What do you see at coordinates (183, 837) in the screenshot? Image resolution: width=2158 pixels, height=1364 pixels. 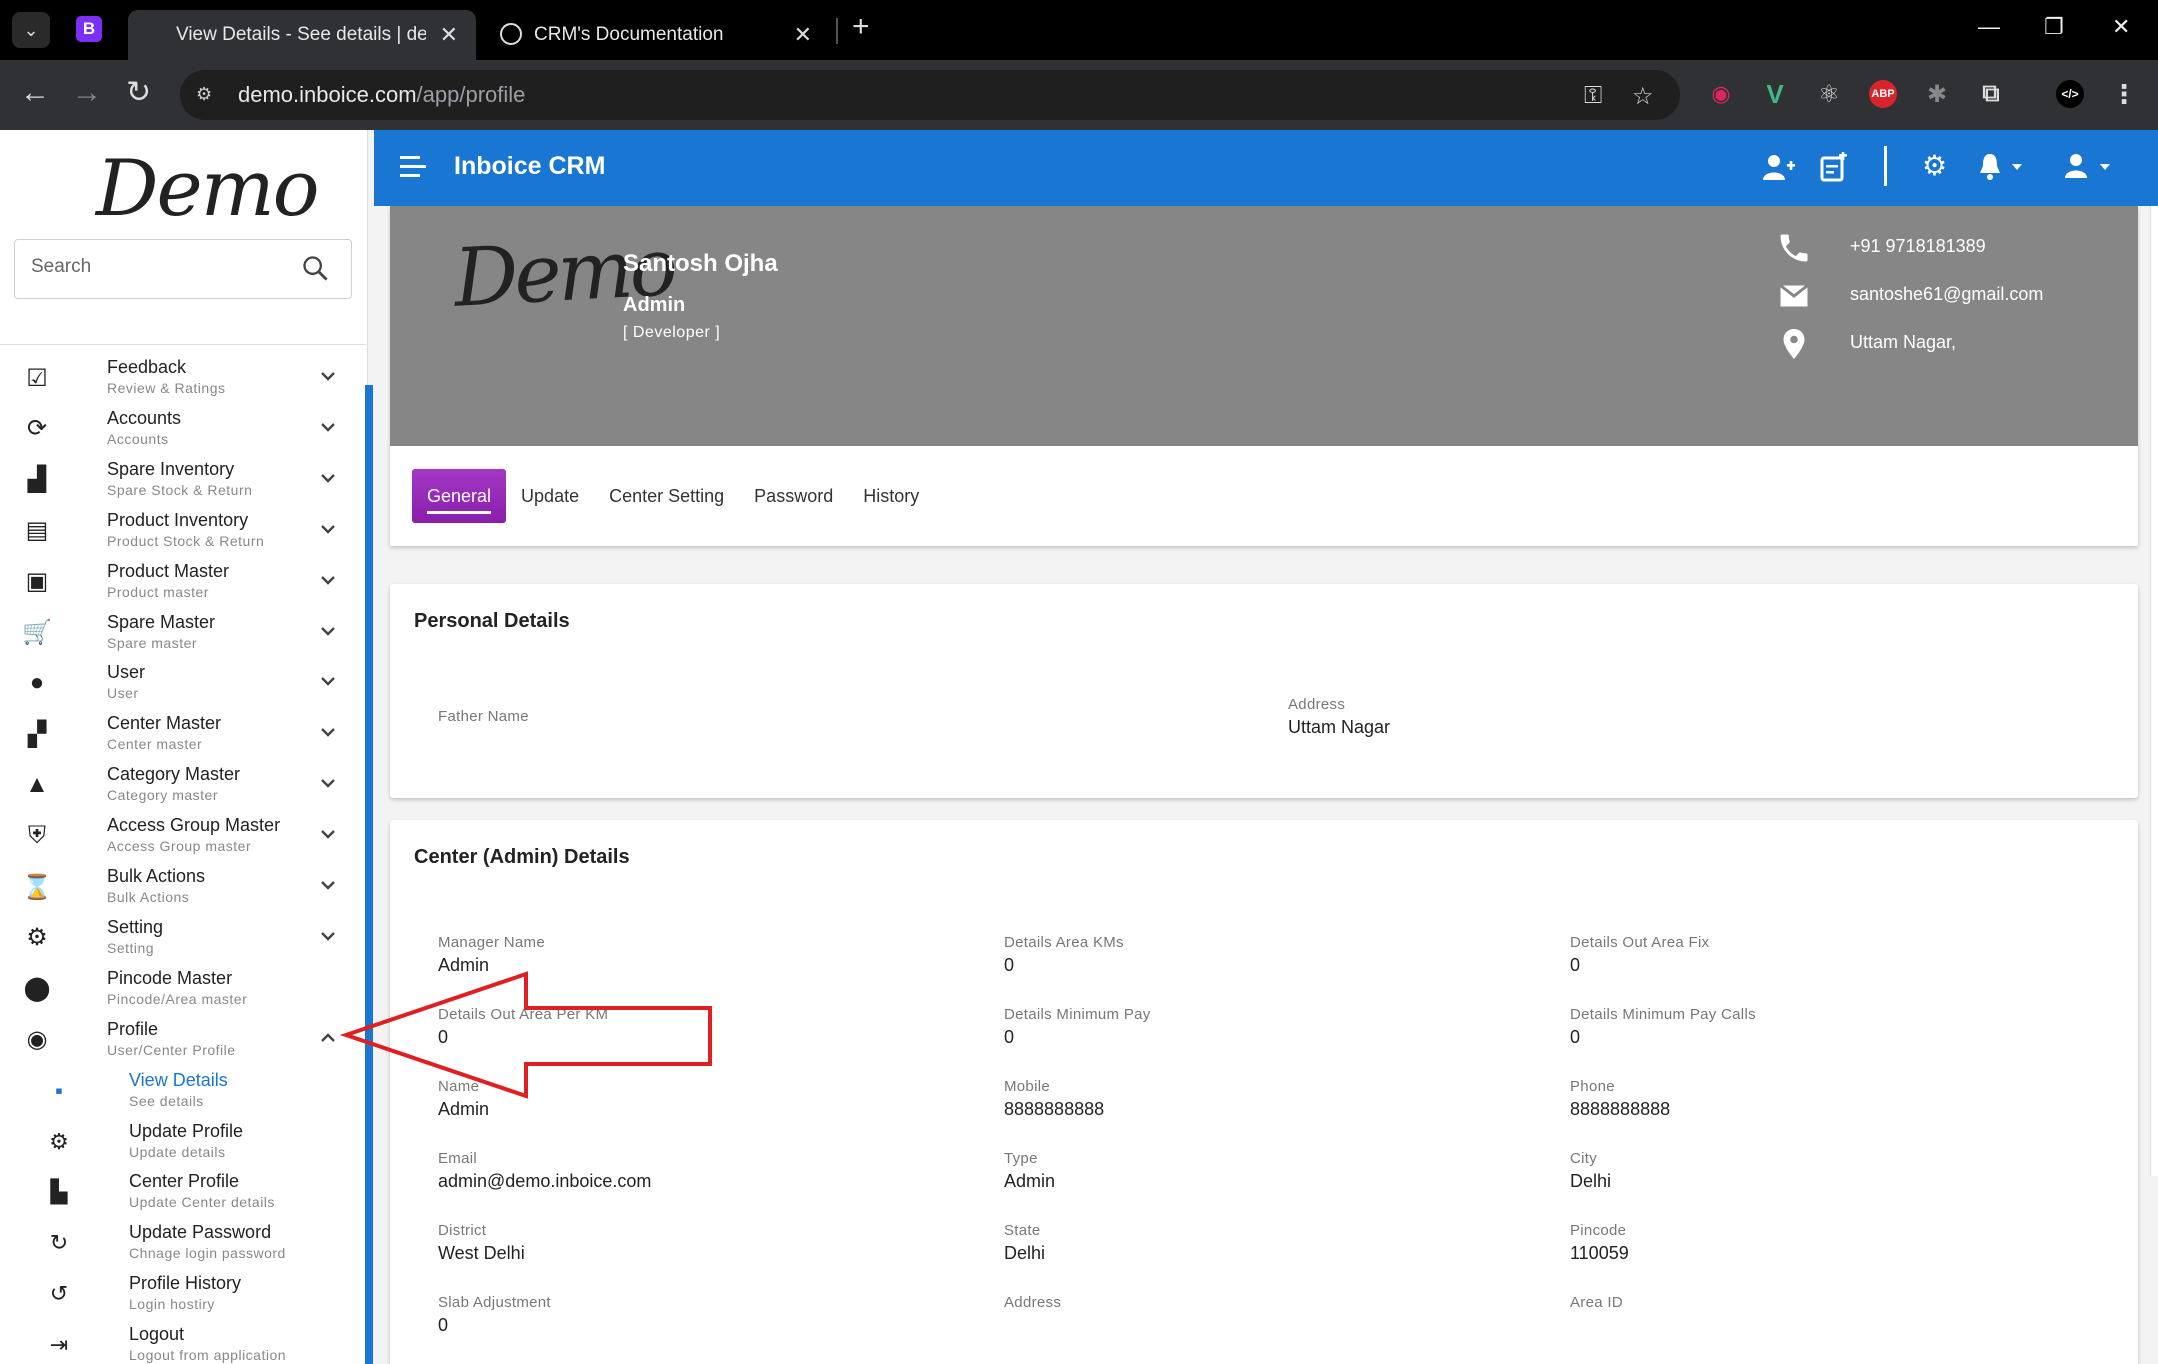 I see `sidebar-item-access-group-master: ⛨ Access Group Master Access Group master` at bounding box center [183, 837].